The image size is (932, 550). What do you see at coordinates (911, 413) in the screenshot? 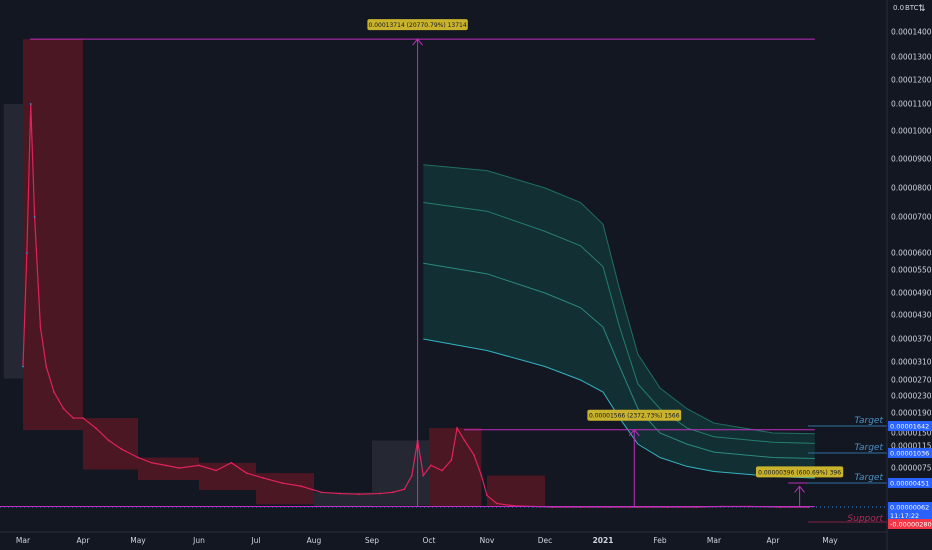
I see `price-tick-label: 0.00001900` at bounding box center [911, 413].